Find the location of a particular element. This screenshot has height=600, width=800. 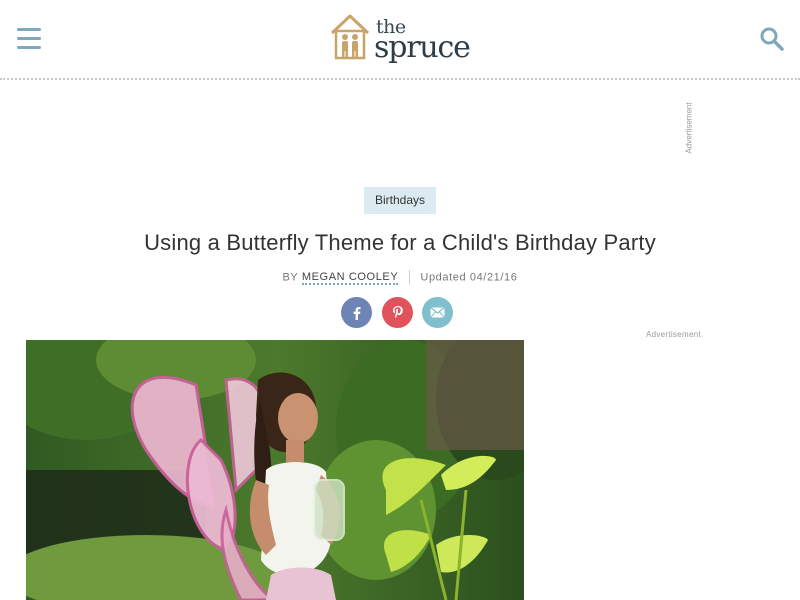

site-header: the spruce is located at coordinates (400, 40).